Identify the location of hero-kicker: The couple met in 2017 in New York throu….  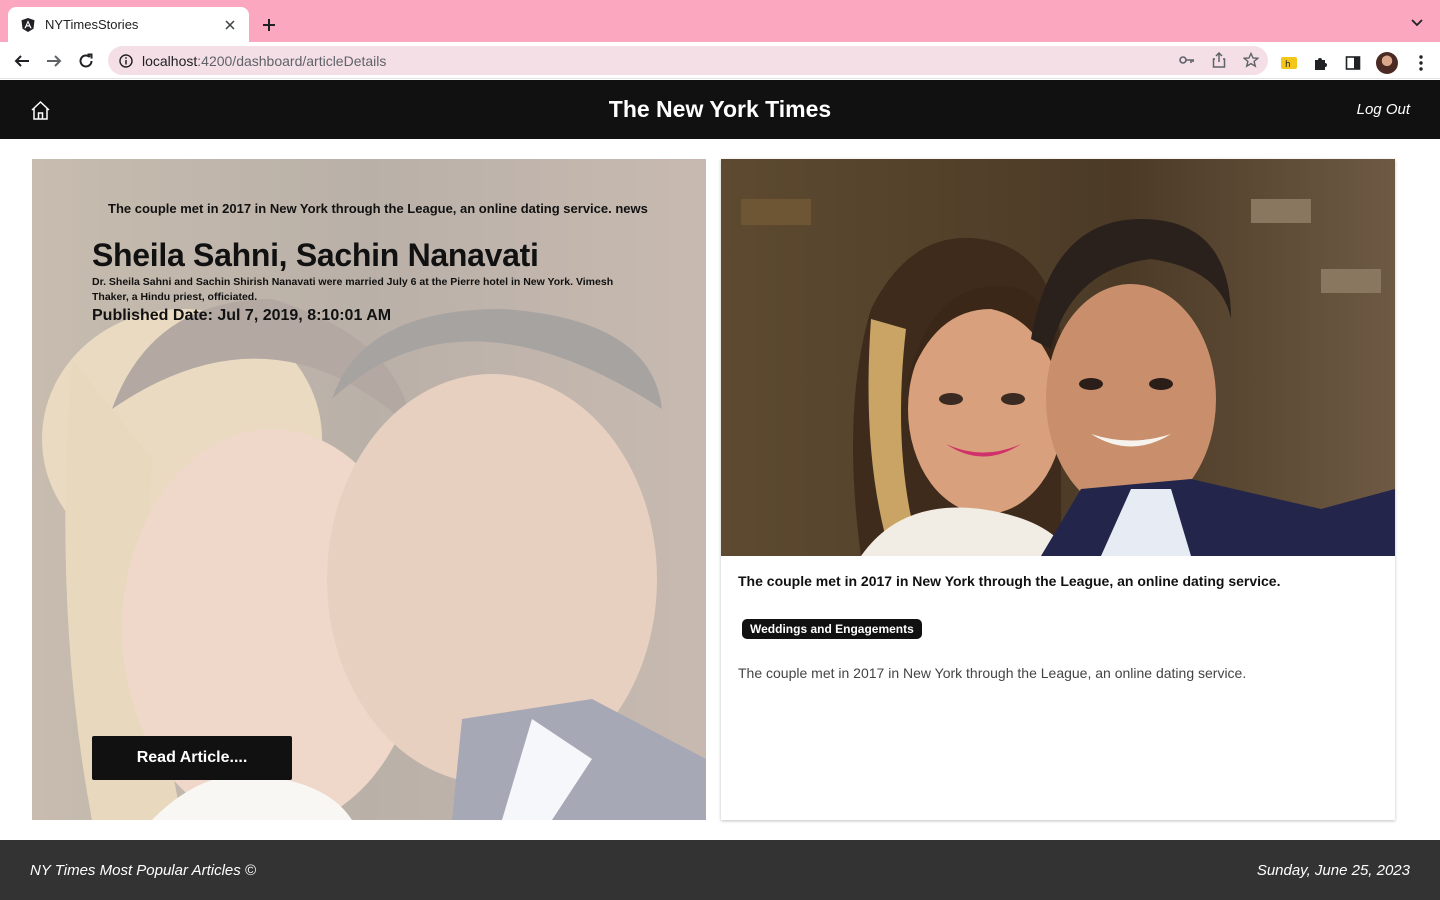
(378, 208).